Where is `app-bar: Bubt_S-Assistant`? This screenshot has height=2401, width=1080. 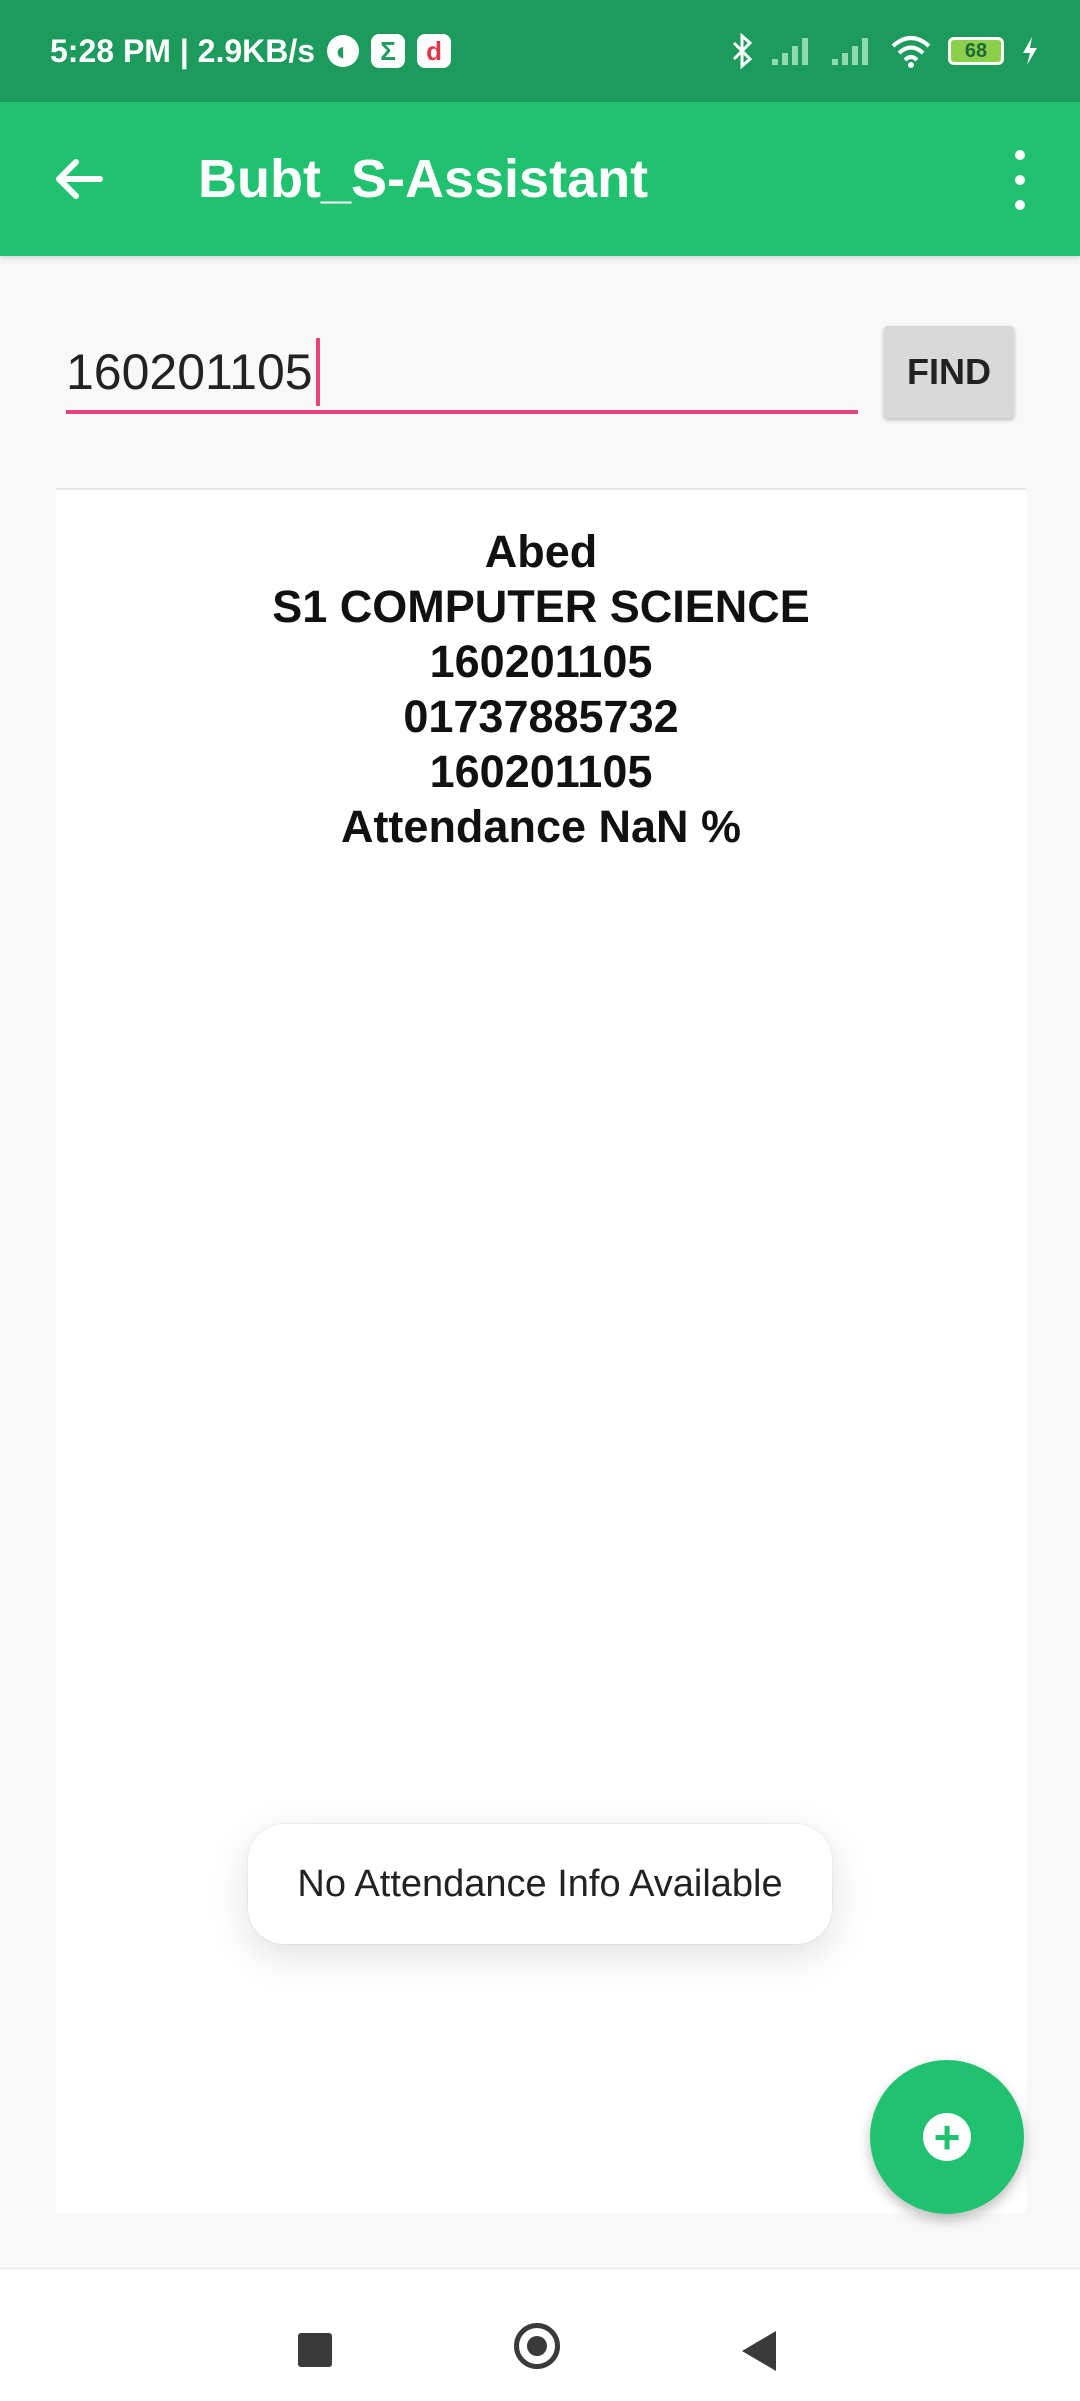
app-bar: Bubt_S-Assistant is located at coordinates (540, 179).